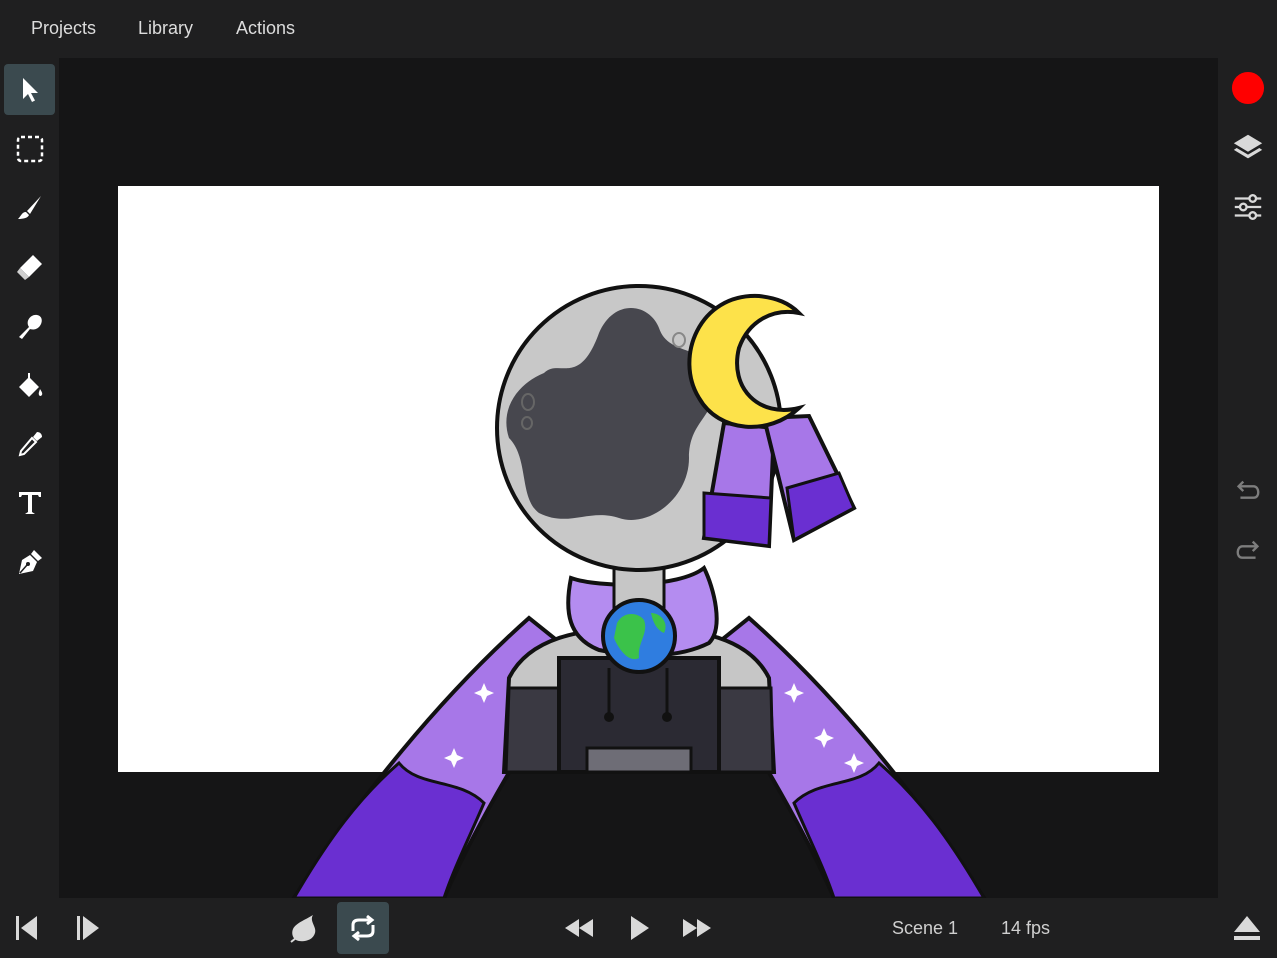 The width and height of the screenshot is (1277, 958). I want to click on next-frame-button, so click(90, 928).